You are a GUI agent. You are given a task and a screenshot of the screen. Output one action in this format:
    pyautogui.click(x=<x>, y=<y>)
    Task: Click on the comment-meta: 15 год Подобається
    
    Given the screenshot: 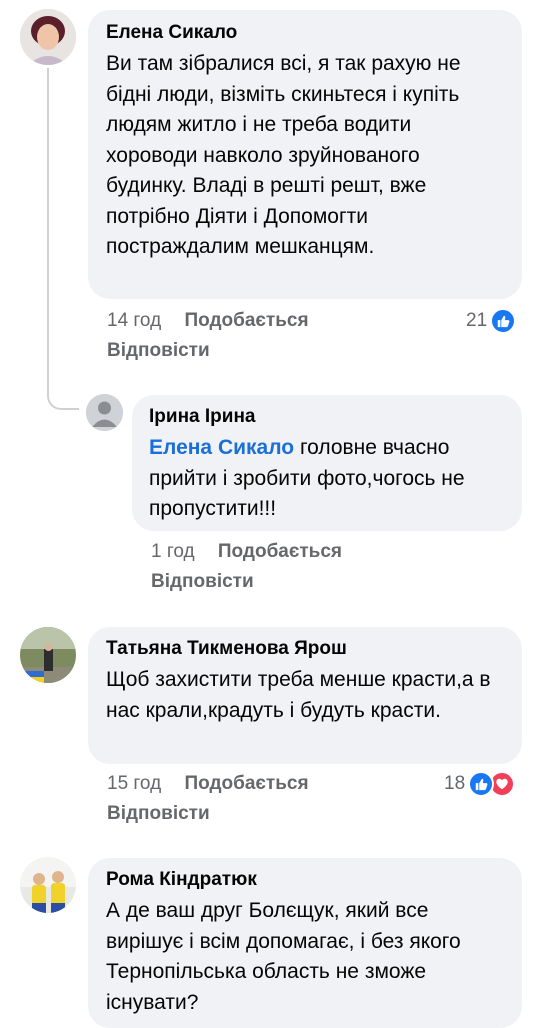 What is the action you would take?
    pyautogui.click(x=208, y=784)
    